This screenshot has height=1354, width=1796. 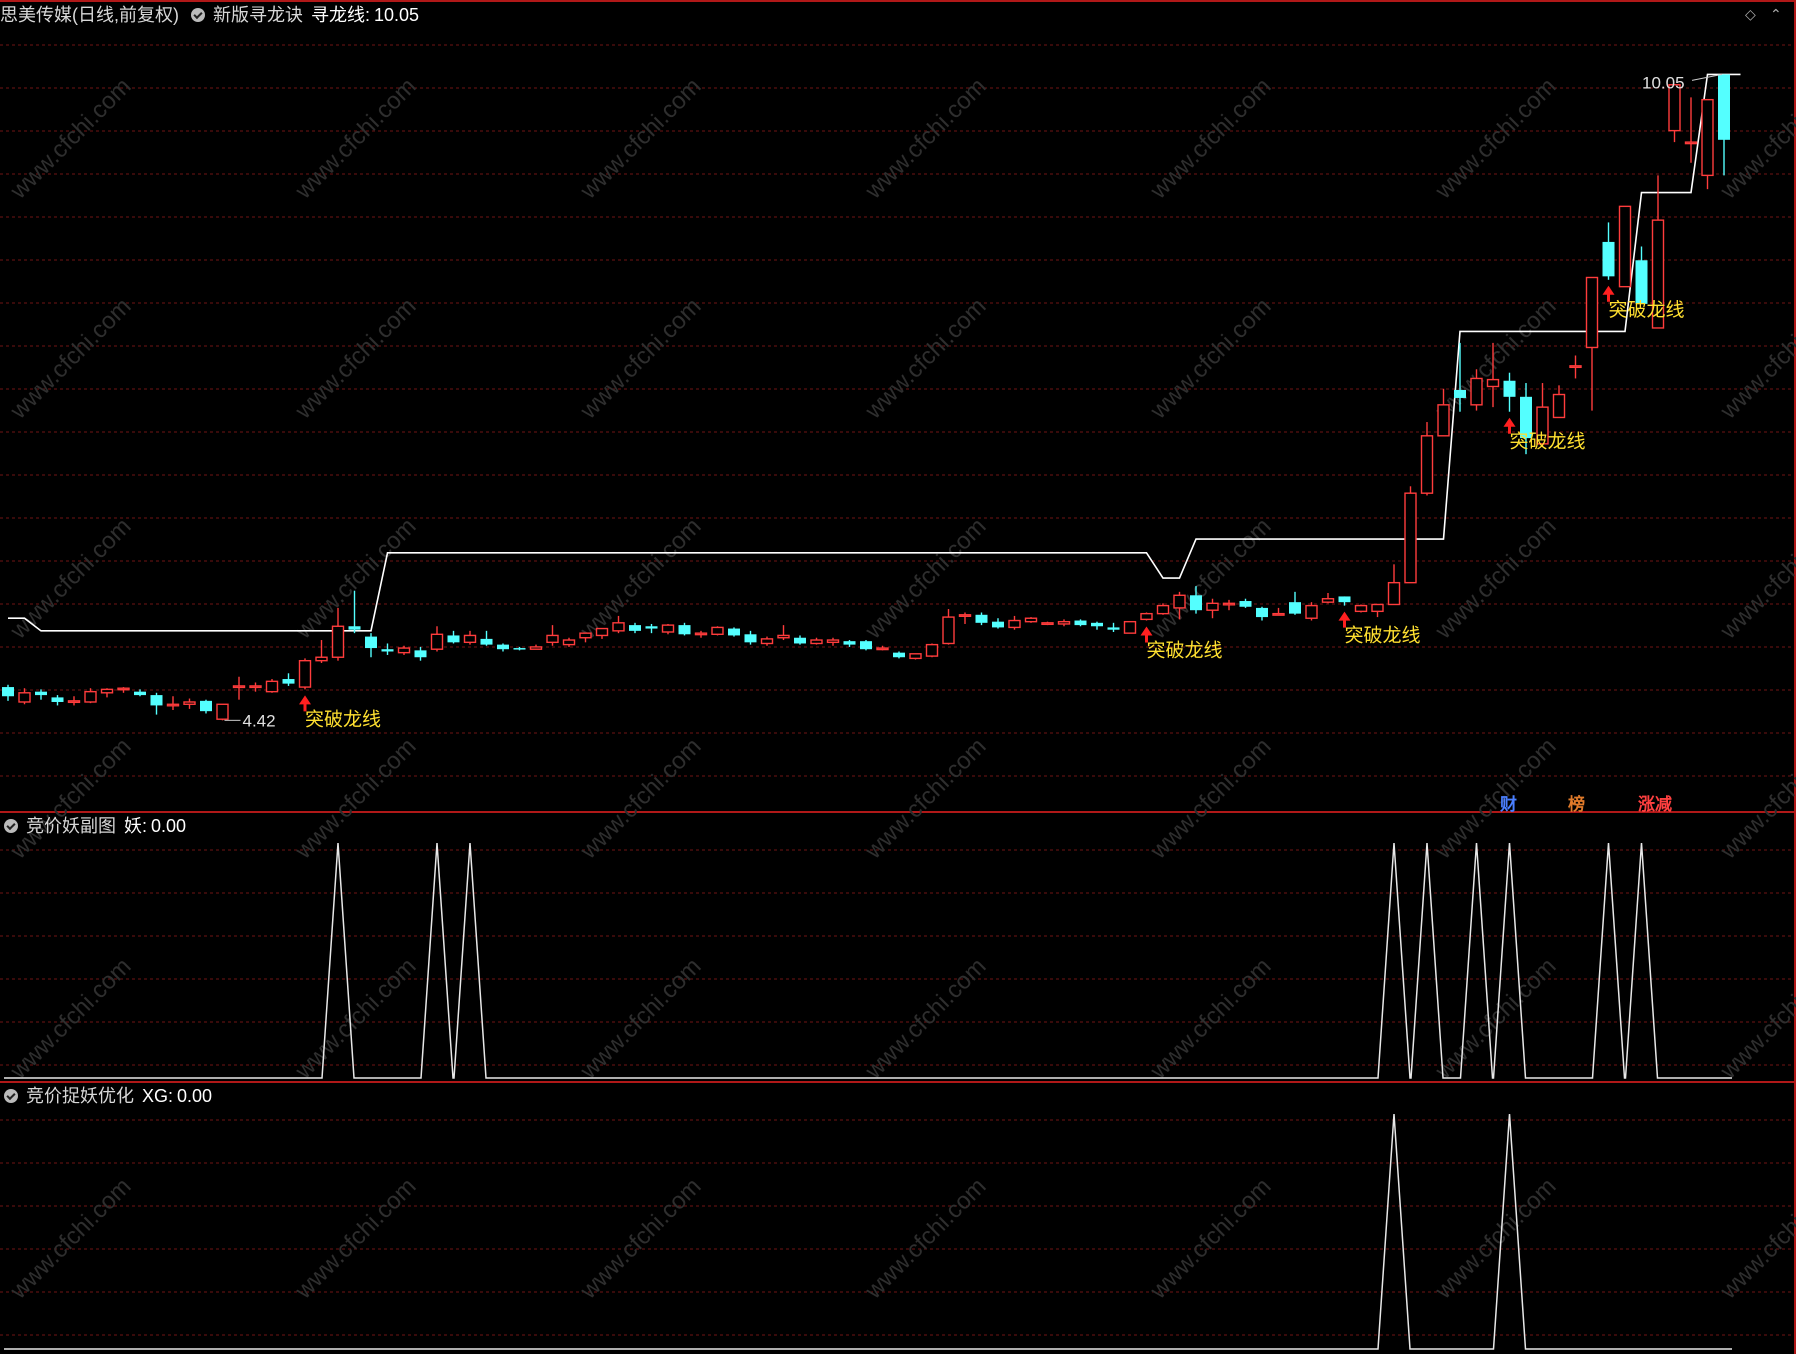 I want to click on breakout-arrow, so click(x=1509, y=422).